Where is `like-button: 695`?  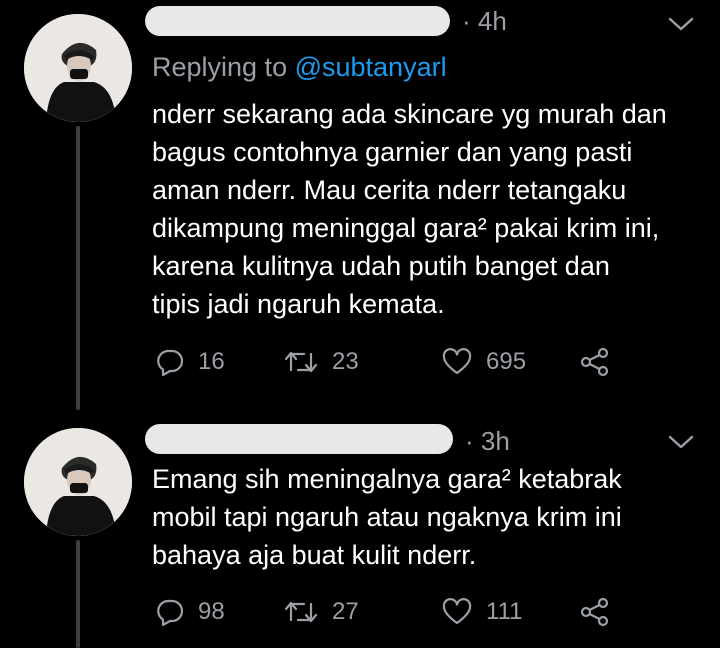 like-button: 695 is located at coordinates (484, 362).